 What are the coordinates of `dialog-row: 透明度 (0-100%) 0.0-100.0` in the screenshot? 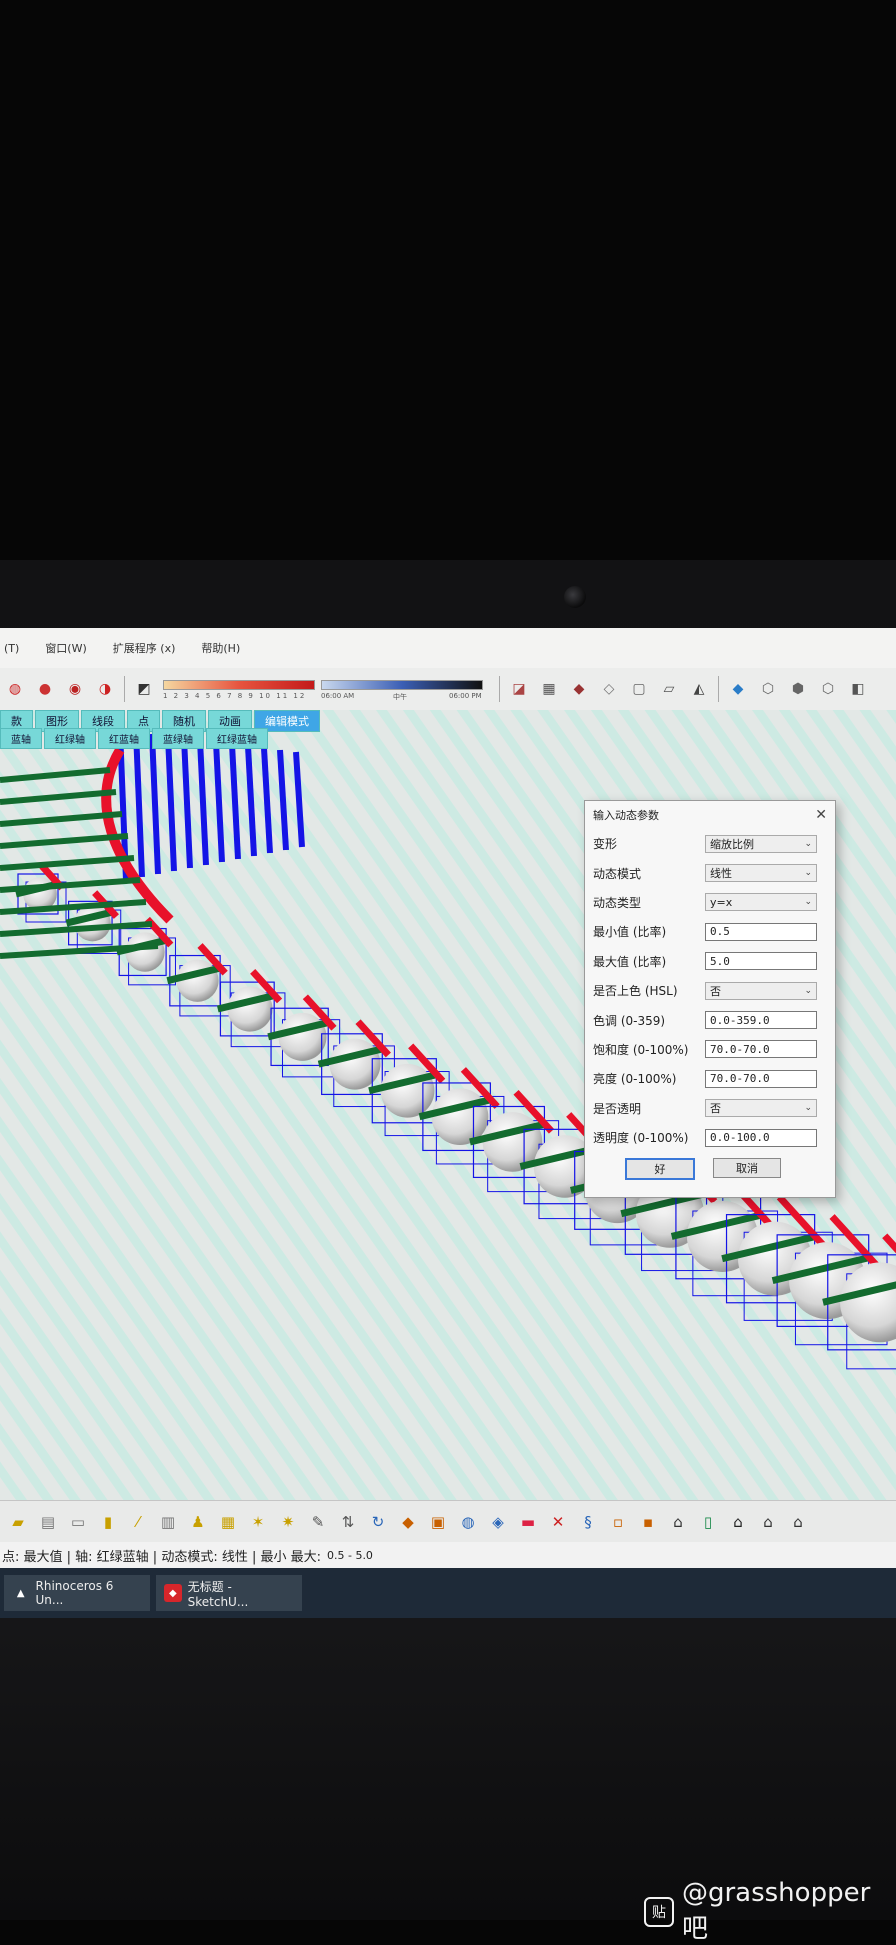 It's located at (710, 1137).